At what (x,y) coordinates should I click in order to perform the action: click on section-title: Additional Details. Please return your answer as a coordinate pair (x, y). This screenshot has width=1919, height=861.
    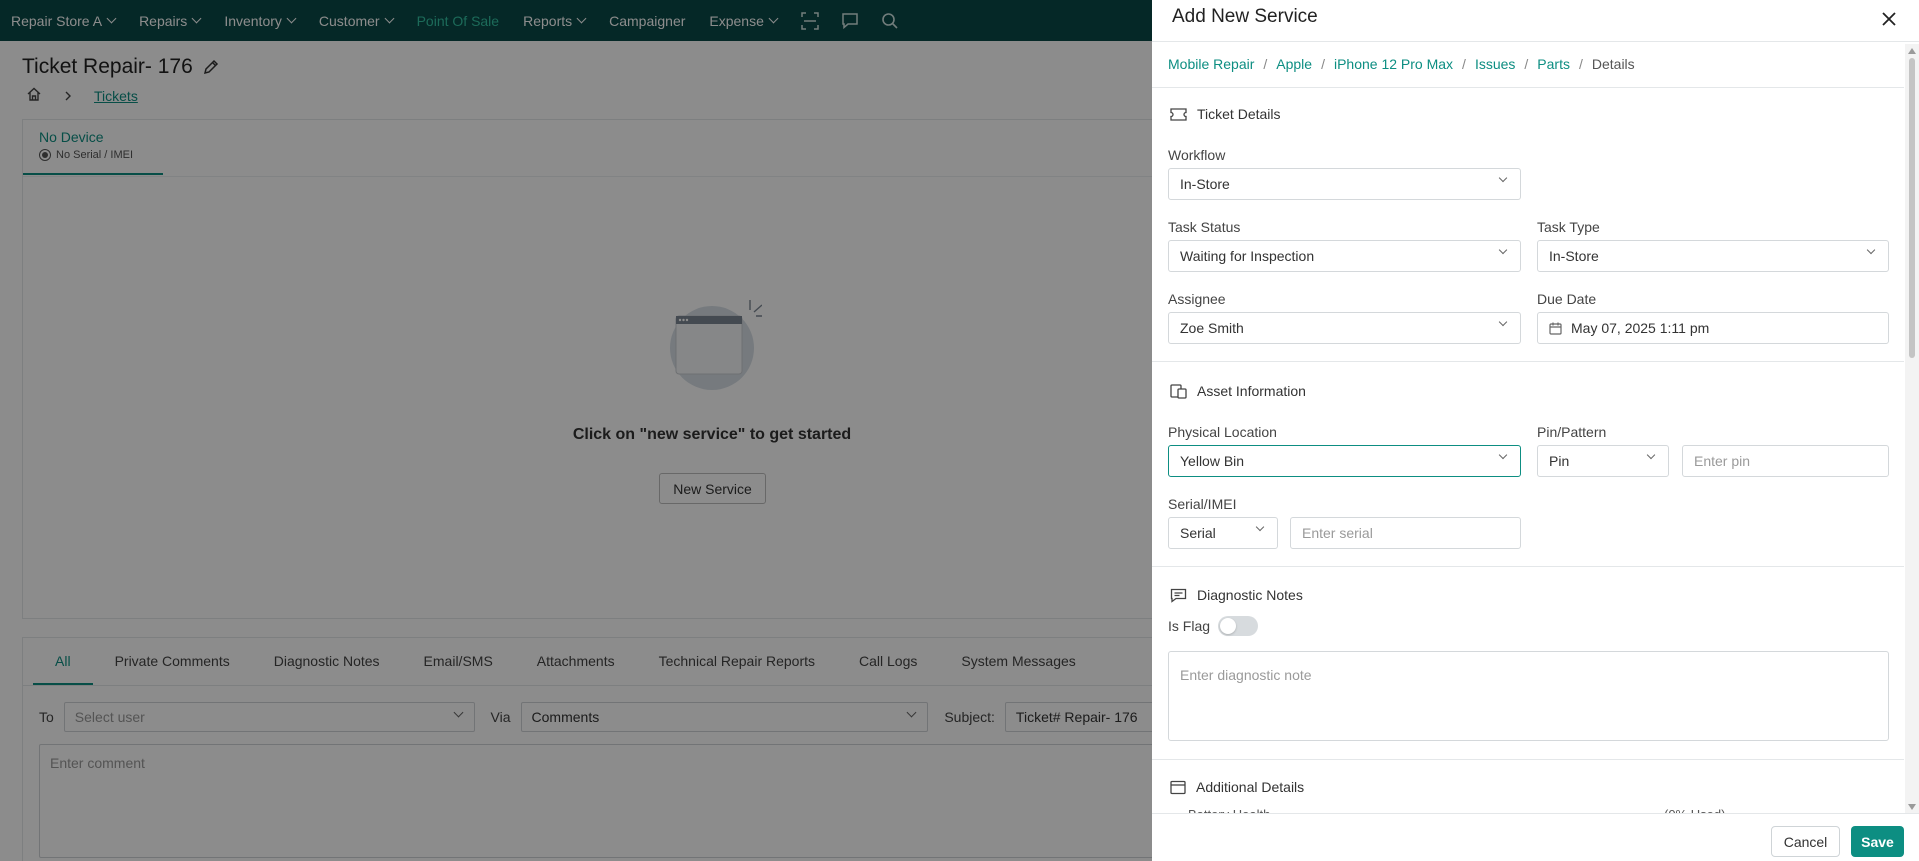
    Looking at the image, I should click on (1250, 787).